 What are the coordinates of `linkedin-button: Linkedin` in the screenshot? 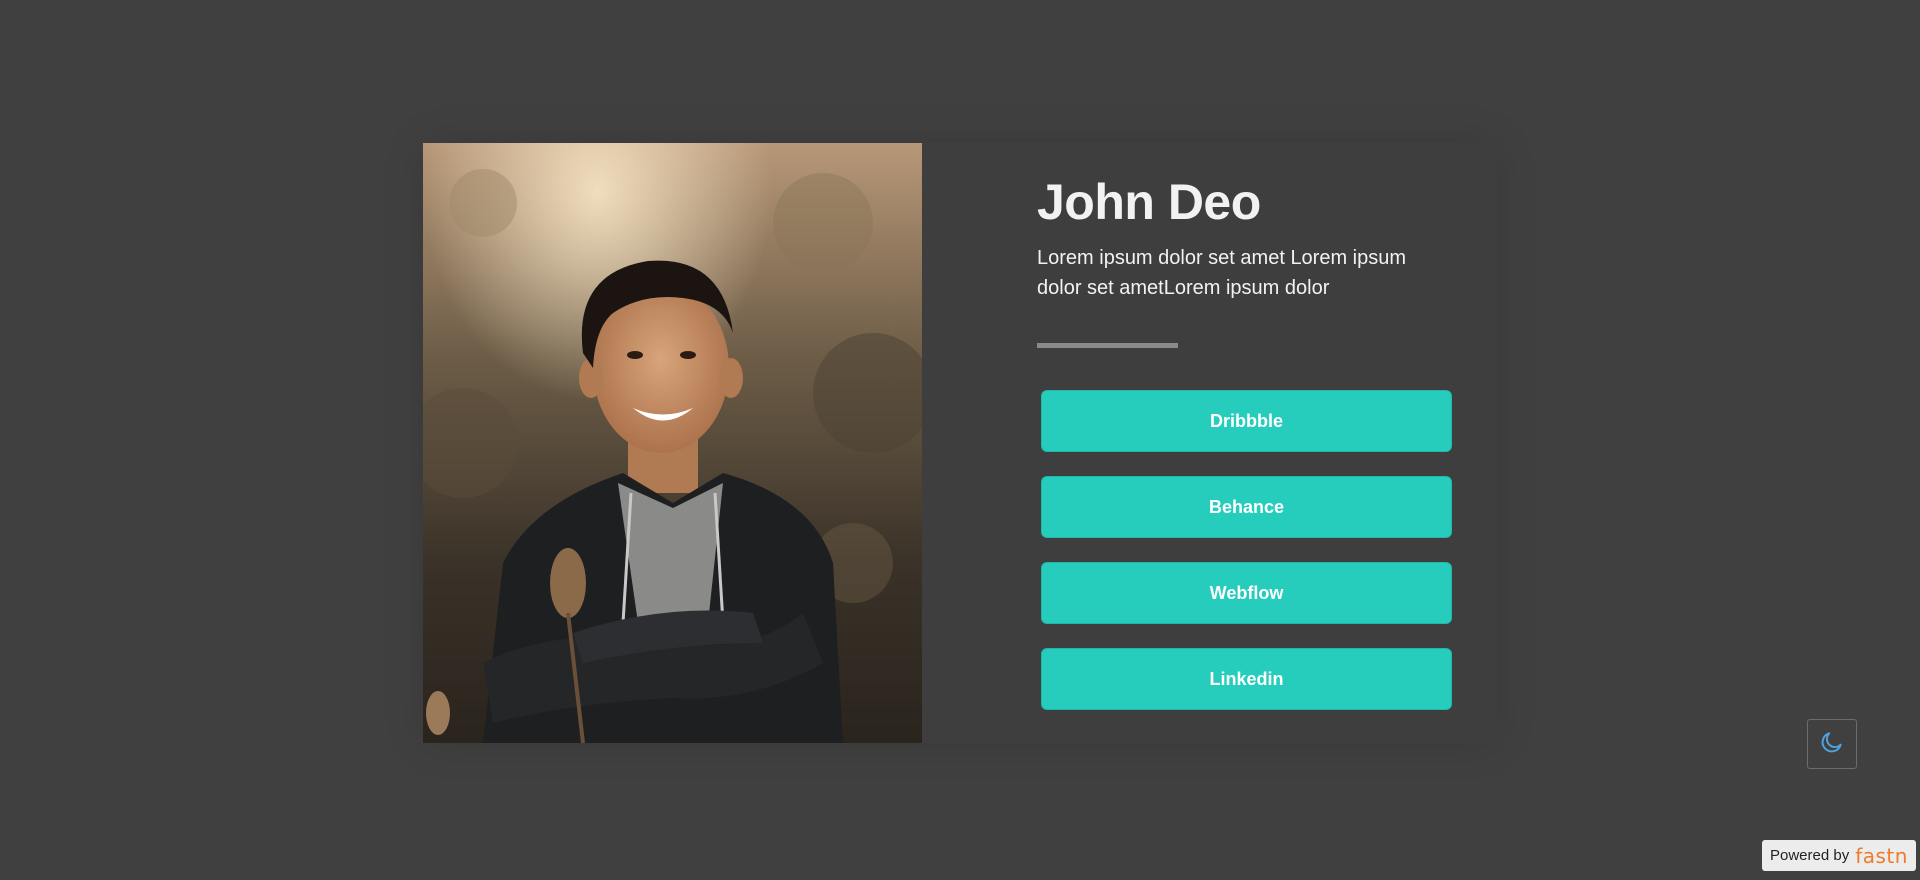 It's located at (1246, 679).